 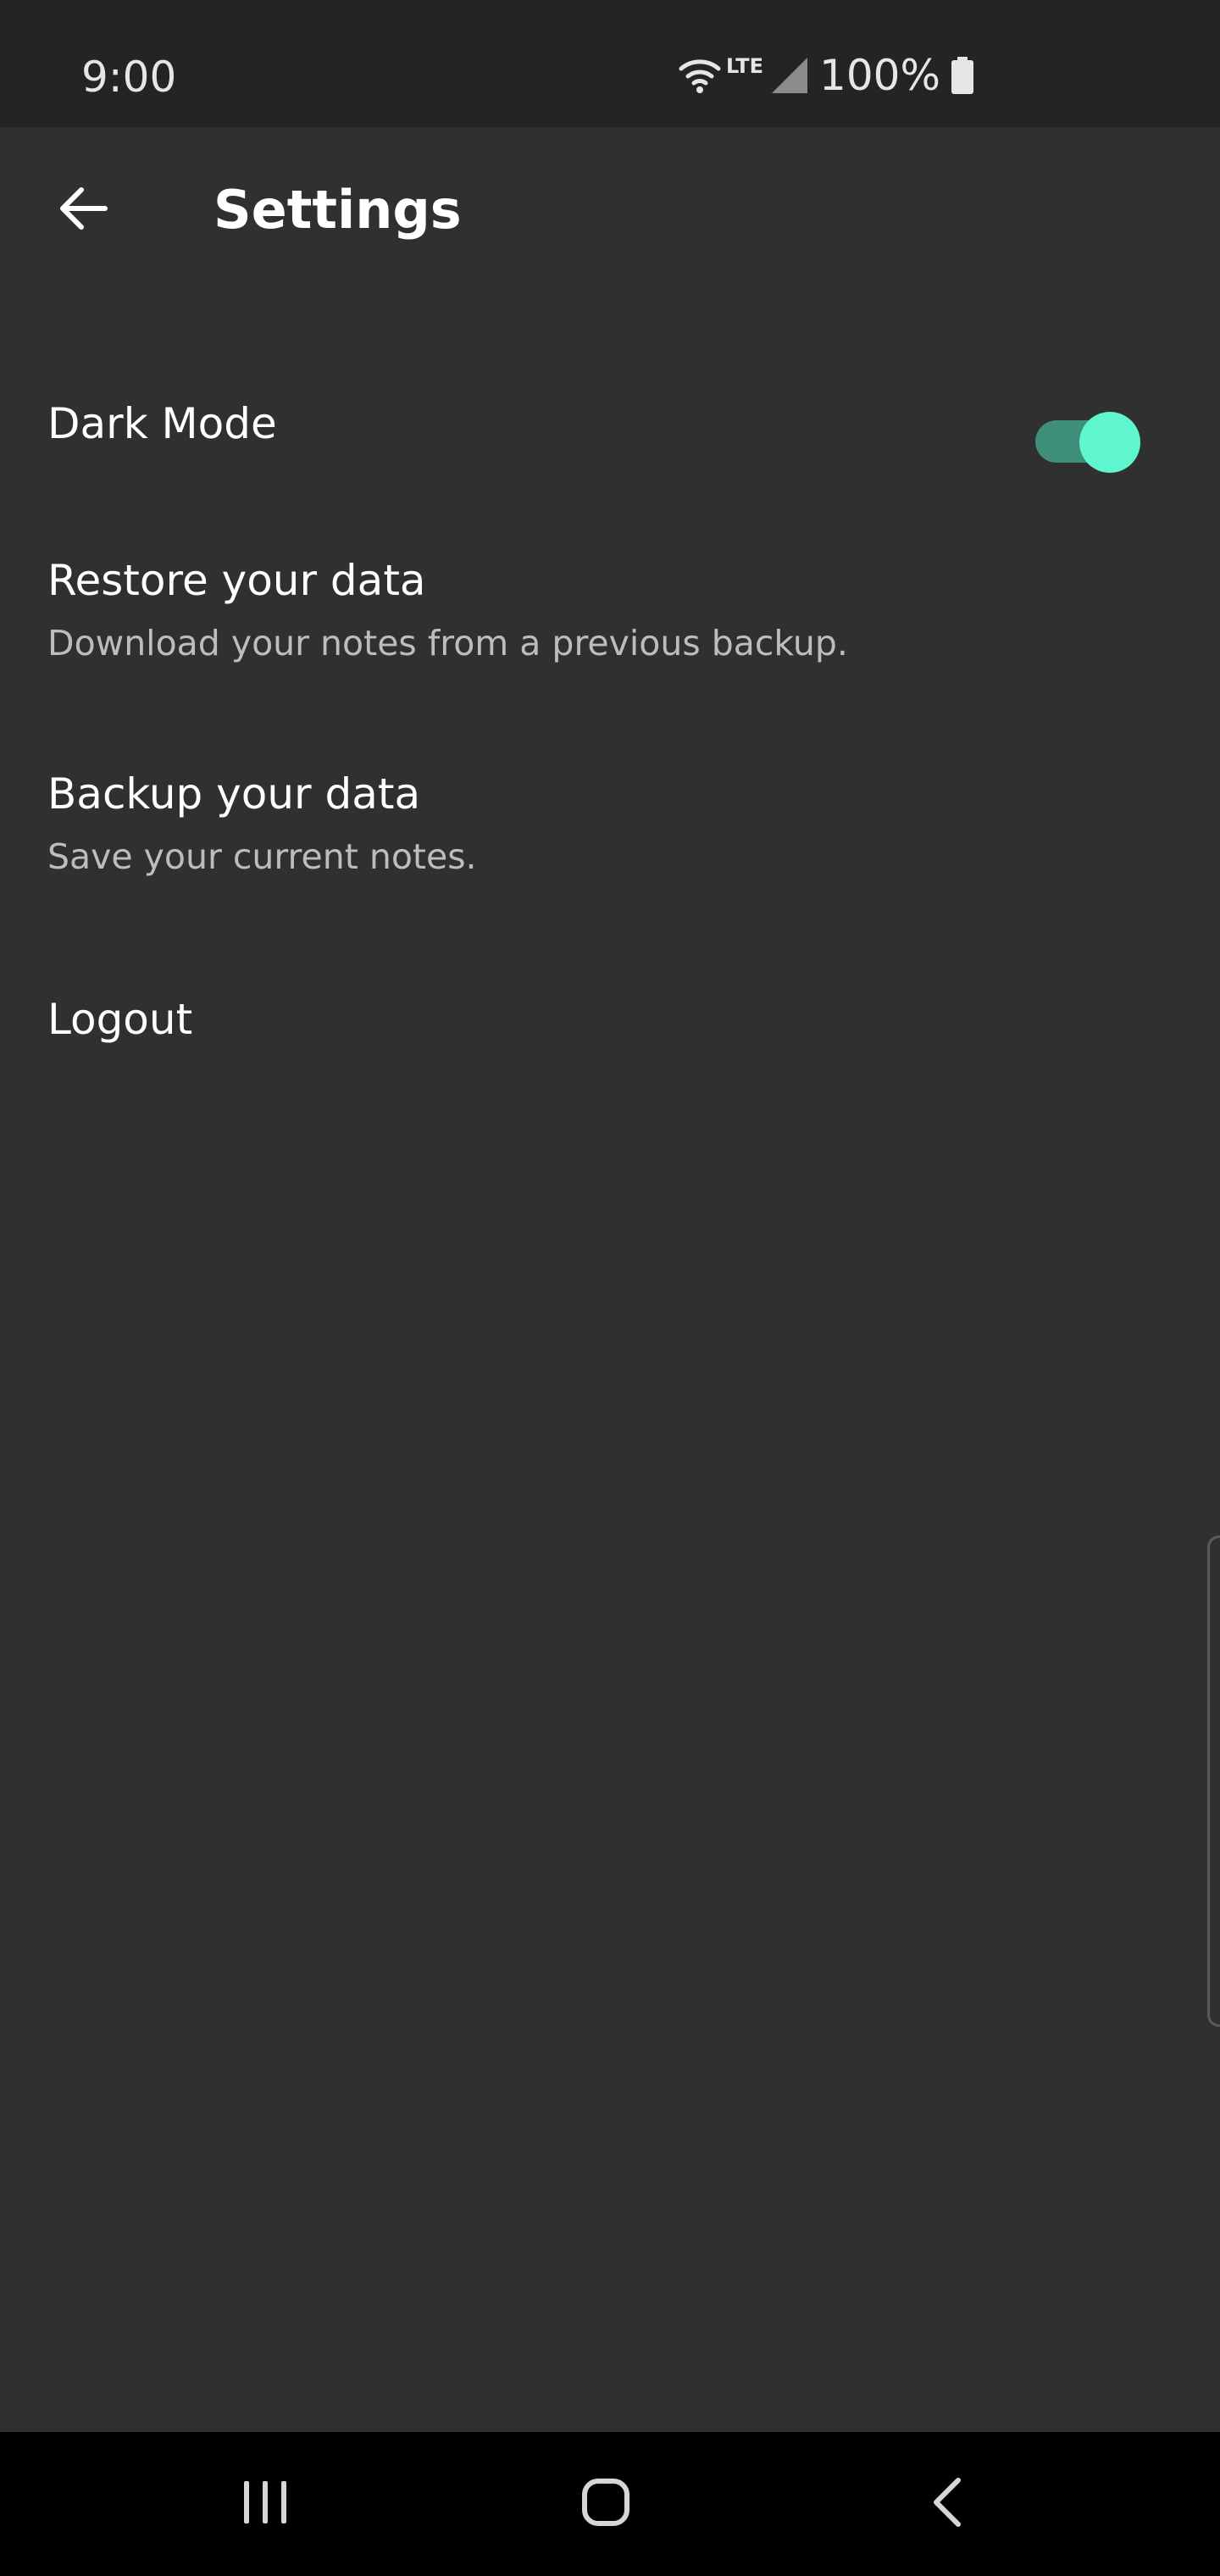 I want to click on arrow-back-icon, so click(x=83, y=210).